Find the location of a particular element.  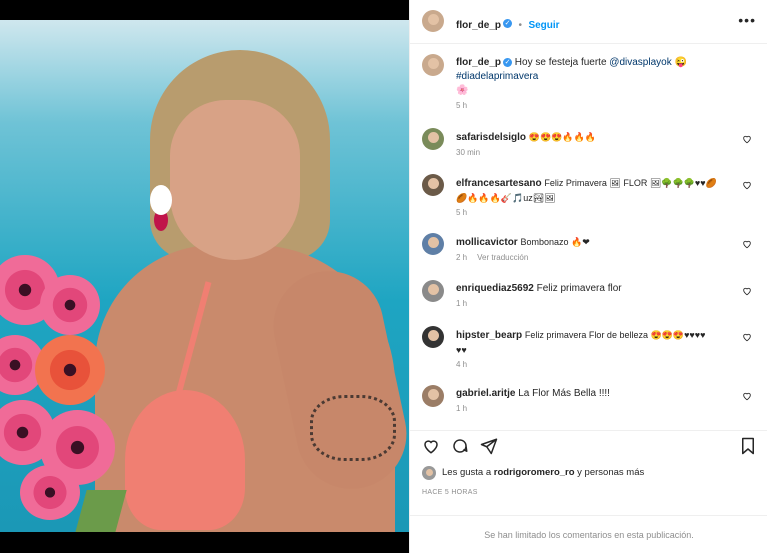

comment-time: 30 min is located at coordinates (601, 152).